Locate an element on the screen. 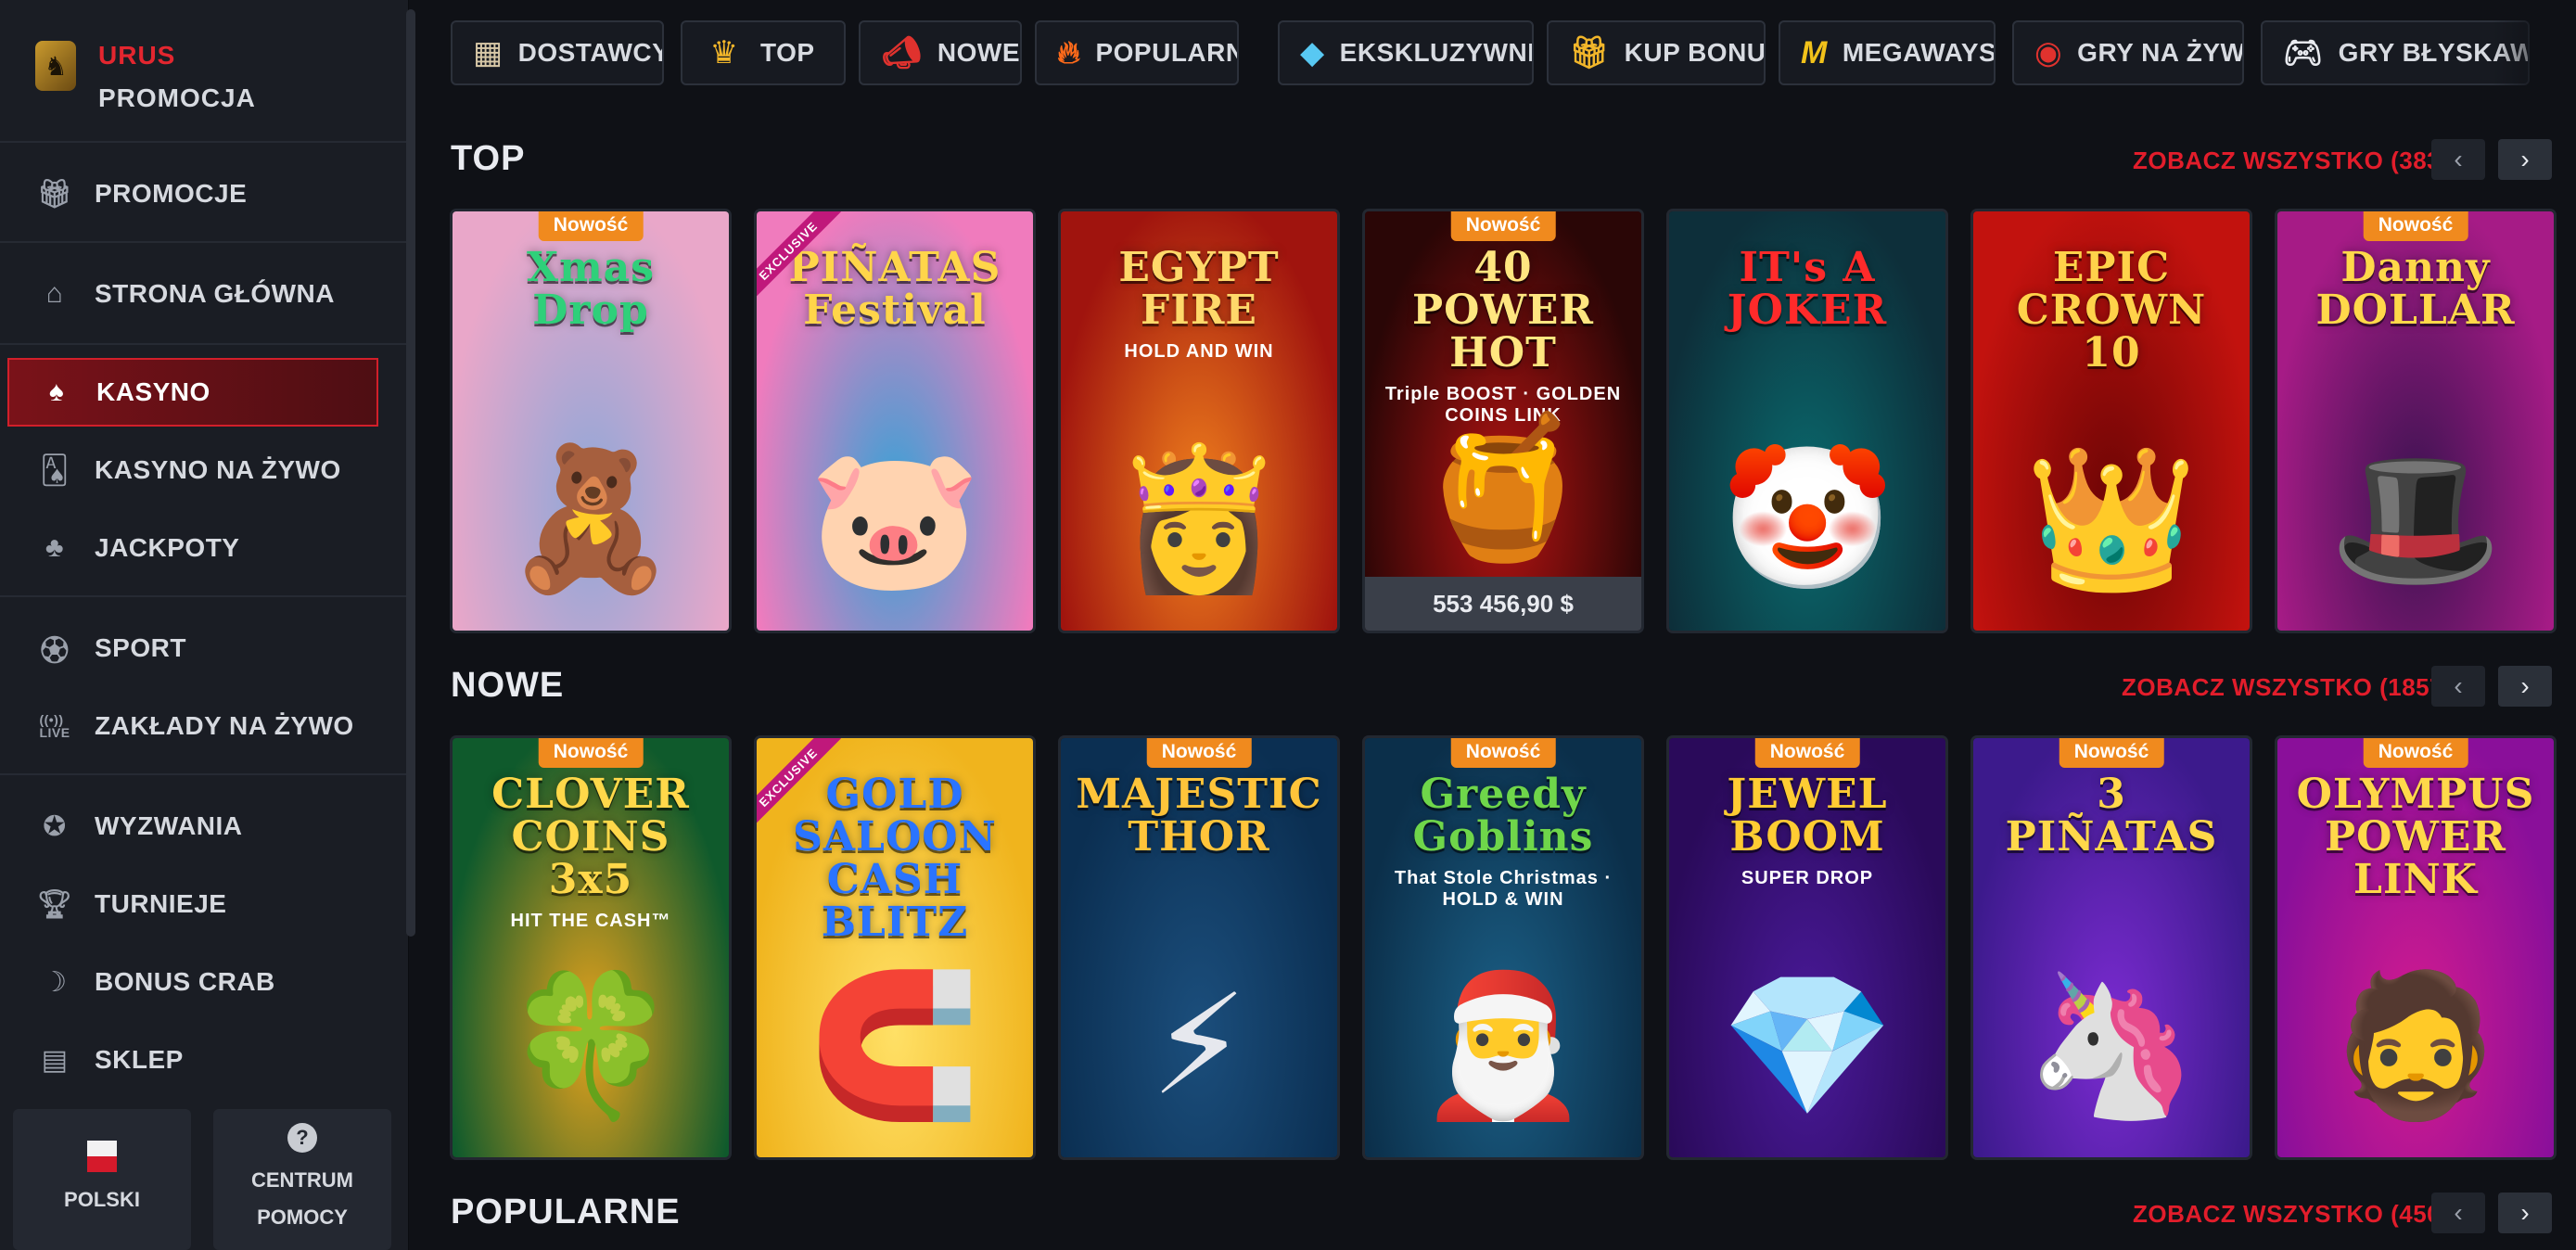  fire-icon: 🔥︎ is located at coordinates (1069, 52).